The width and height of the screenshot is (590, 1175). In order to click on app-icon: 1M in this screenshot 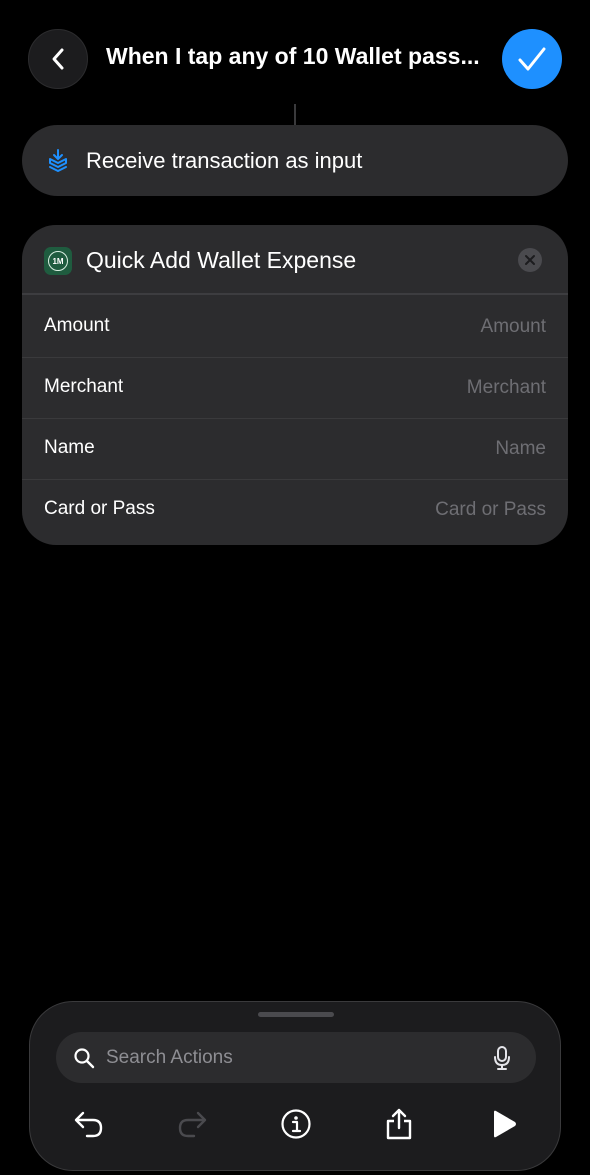, I will do `click(58, 261)`.